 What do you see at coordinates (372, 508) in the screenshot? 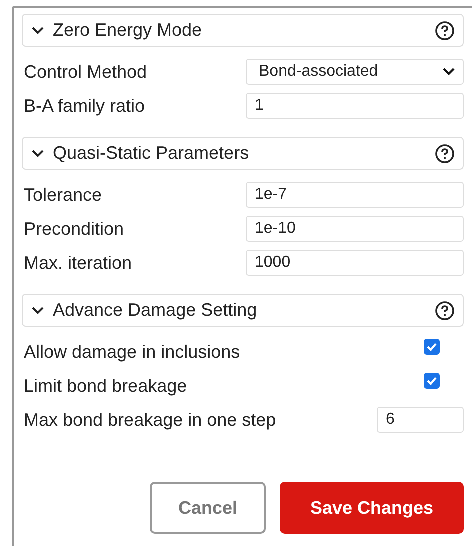
I see `save-button: Save Changes` at bounding box center [372, 508].